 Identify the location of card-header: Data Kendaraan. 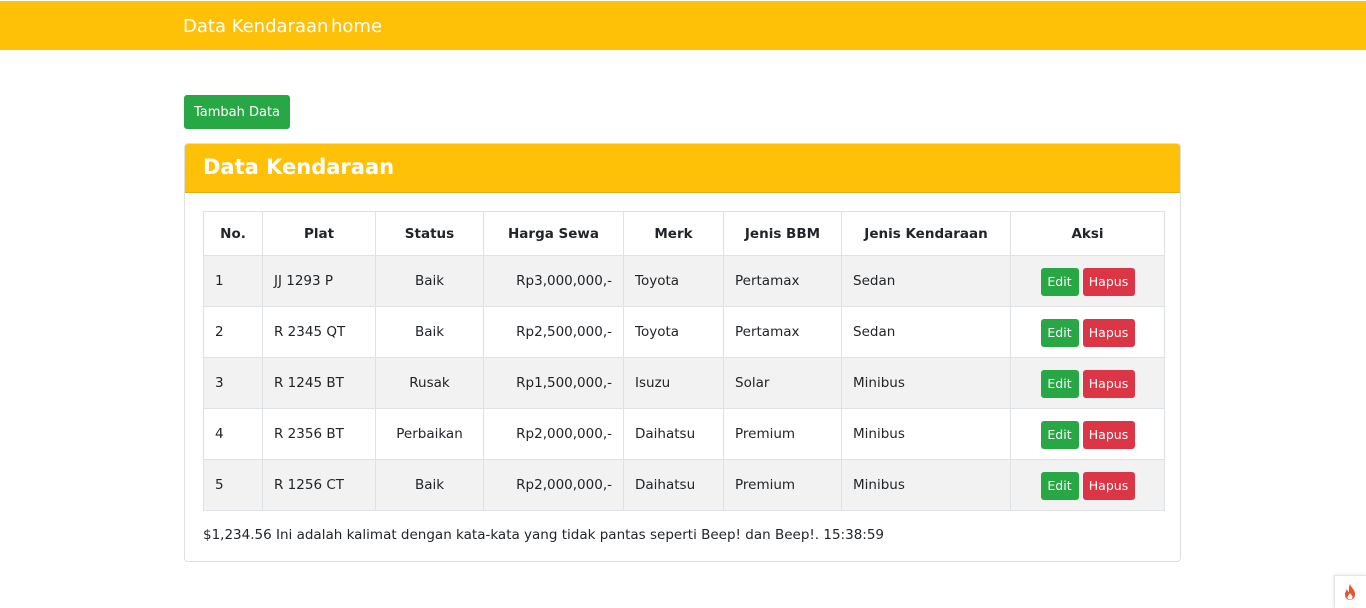
(682, 168).